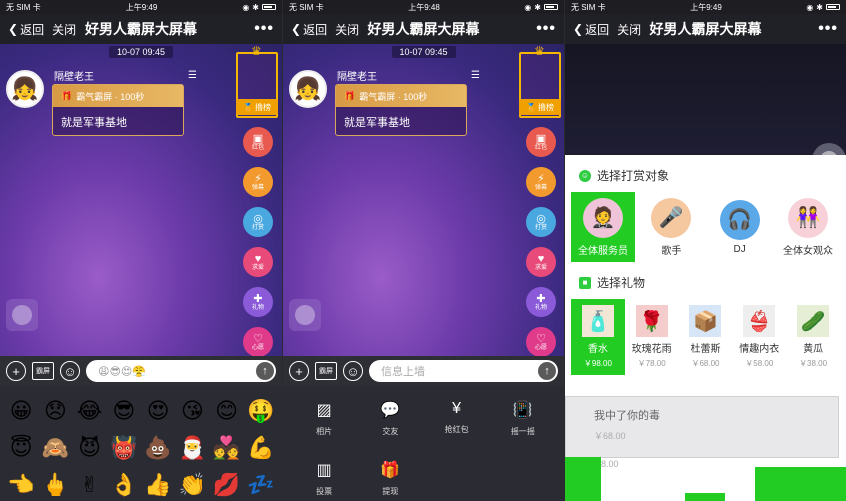  What do you see at coordinates (598, 337) in the screenshot?
I see `gift-perfume: 🧴 香水 ￥98.00` at bounding box center [598, 337].